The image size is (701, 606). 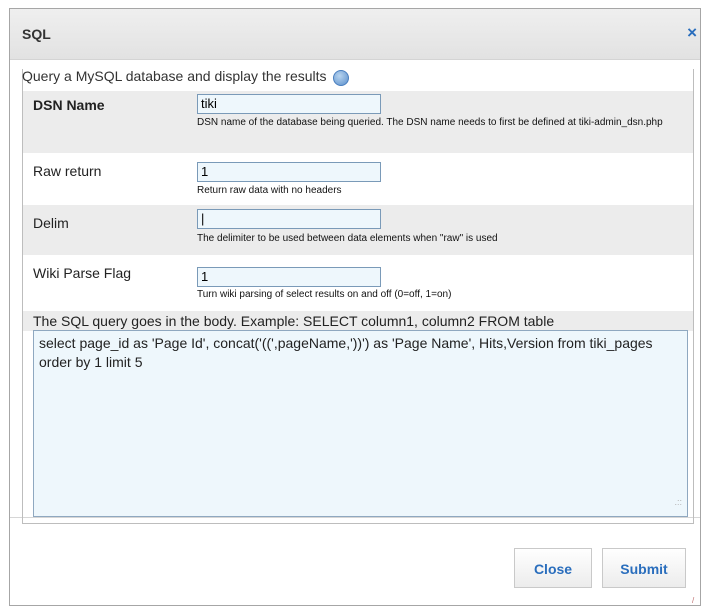 What do you see at coordinates (678, 502) in the screenshot?
I see `resize-grip-icon: .::` at bounding box center [678, 502].